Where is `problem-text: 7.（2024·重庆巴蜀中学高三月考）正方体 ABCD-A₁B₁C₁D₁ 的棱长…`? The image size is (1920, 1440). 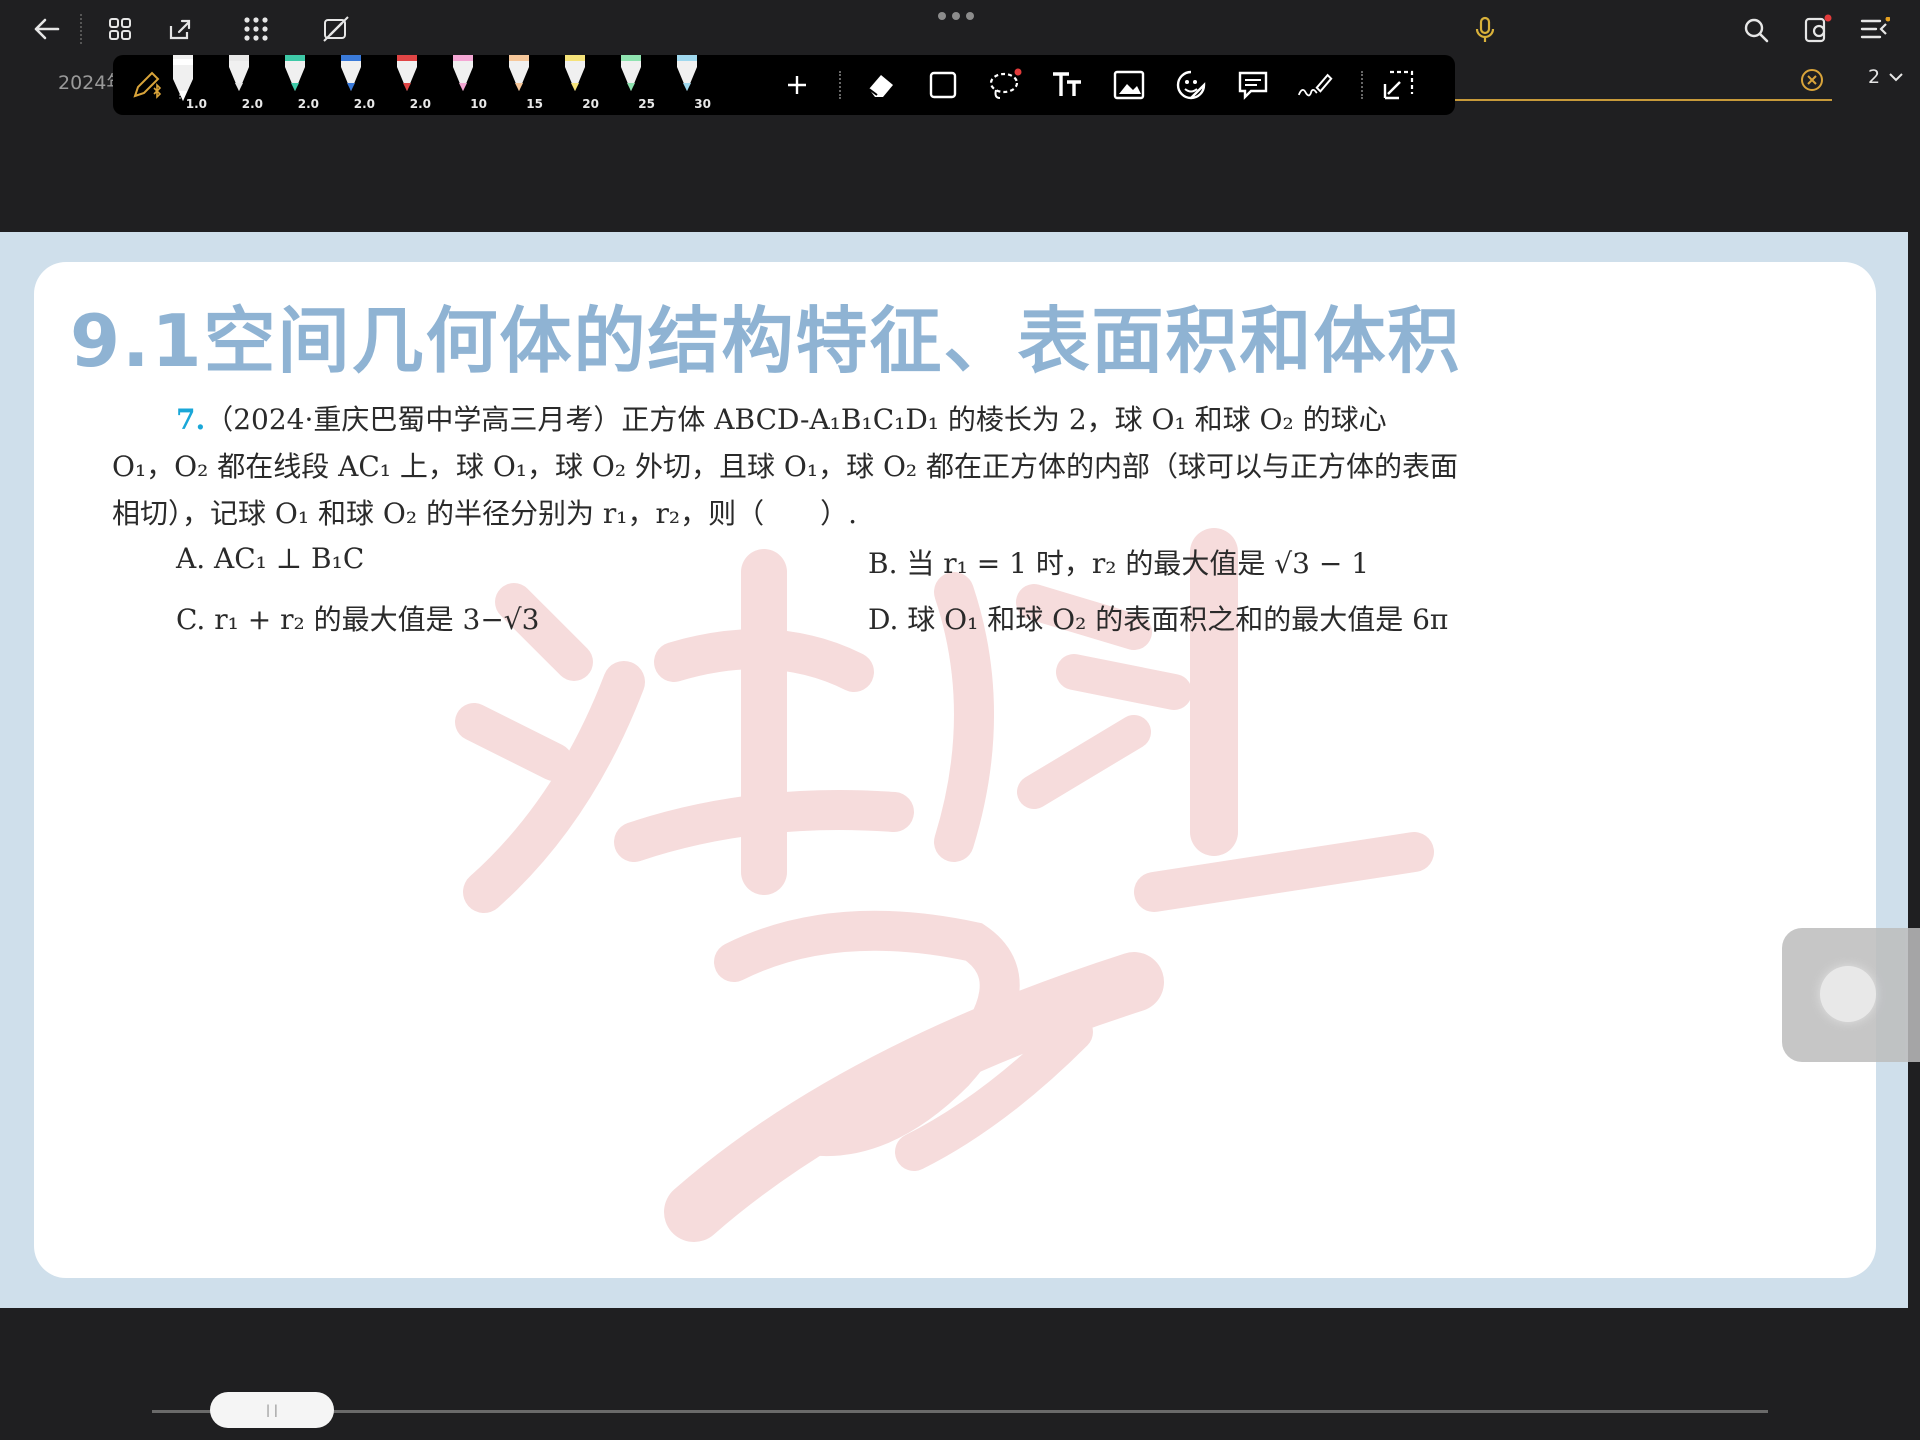
problem-text: 7.（2024·重庆巴蜀中学高三月考）正方体 ABCD-A₁B₁C₁D₁ 的棱长… is located at coordinates (847, 466).